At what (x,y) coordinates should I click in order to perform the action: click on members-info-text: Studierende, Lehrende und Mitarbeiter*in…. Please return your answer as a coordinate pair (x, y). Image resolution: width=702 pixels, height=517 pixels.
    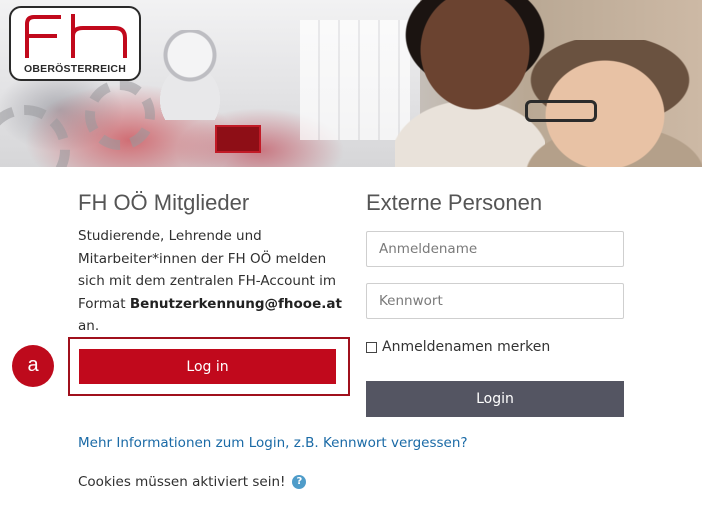
    Looking at the image, I should click on (213, 281).